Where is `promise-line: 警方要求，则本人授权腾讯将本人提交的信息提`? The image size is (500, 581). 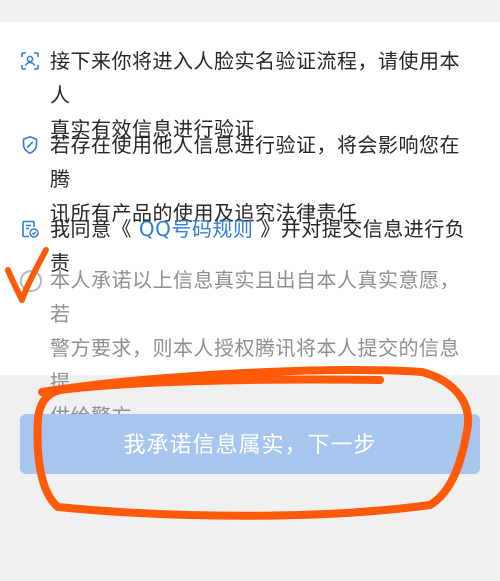
promise-line: 警方要求，则本人授权腾讯将本人提交的信息提 is located at coordinates (255, 365).